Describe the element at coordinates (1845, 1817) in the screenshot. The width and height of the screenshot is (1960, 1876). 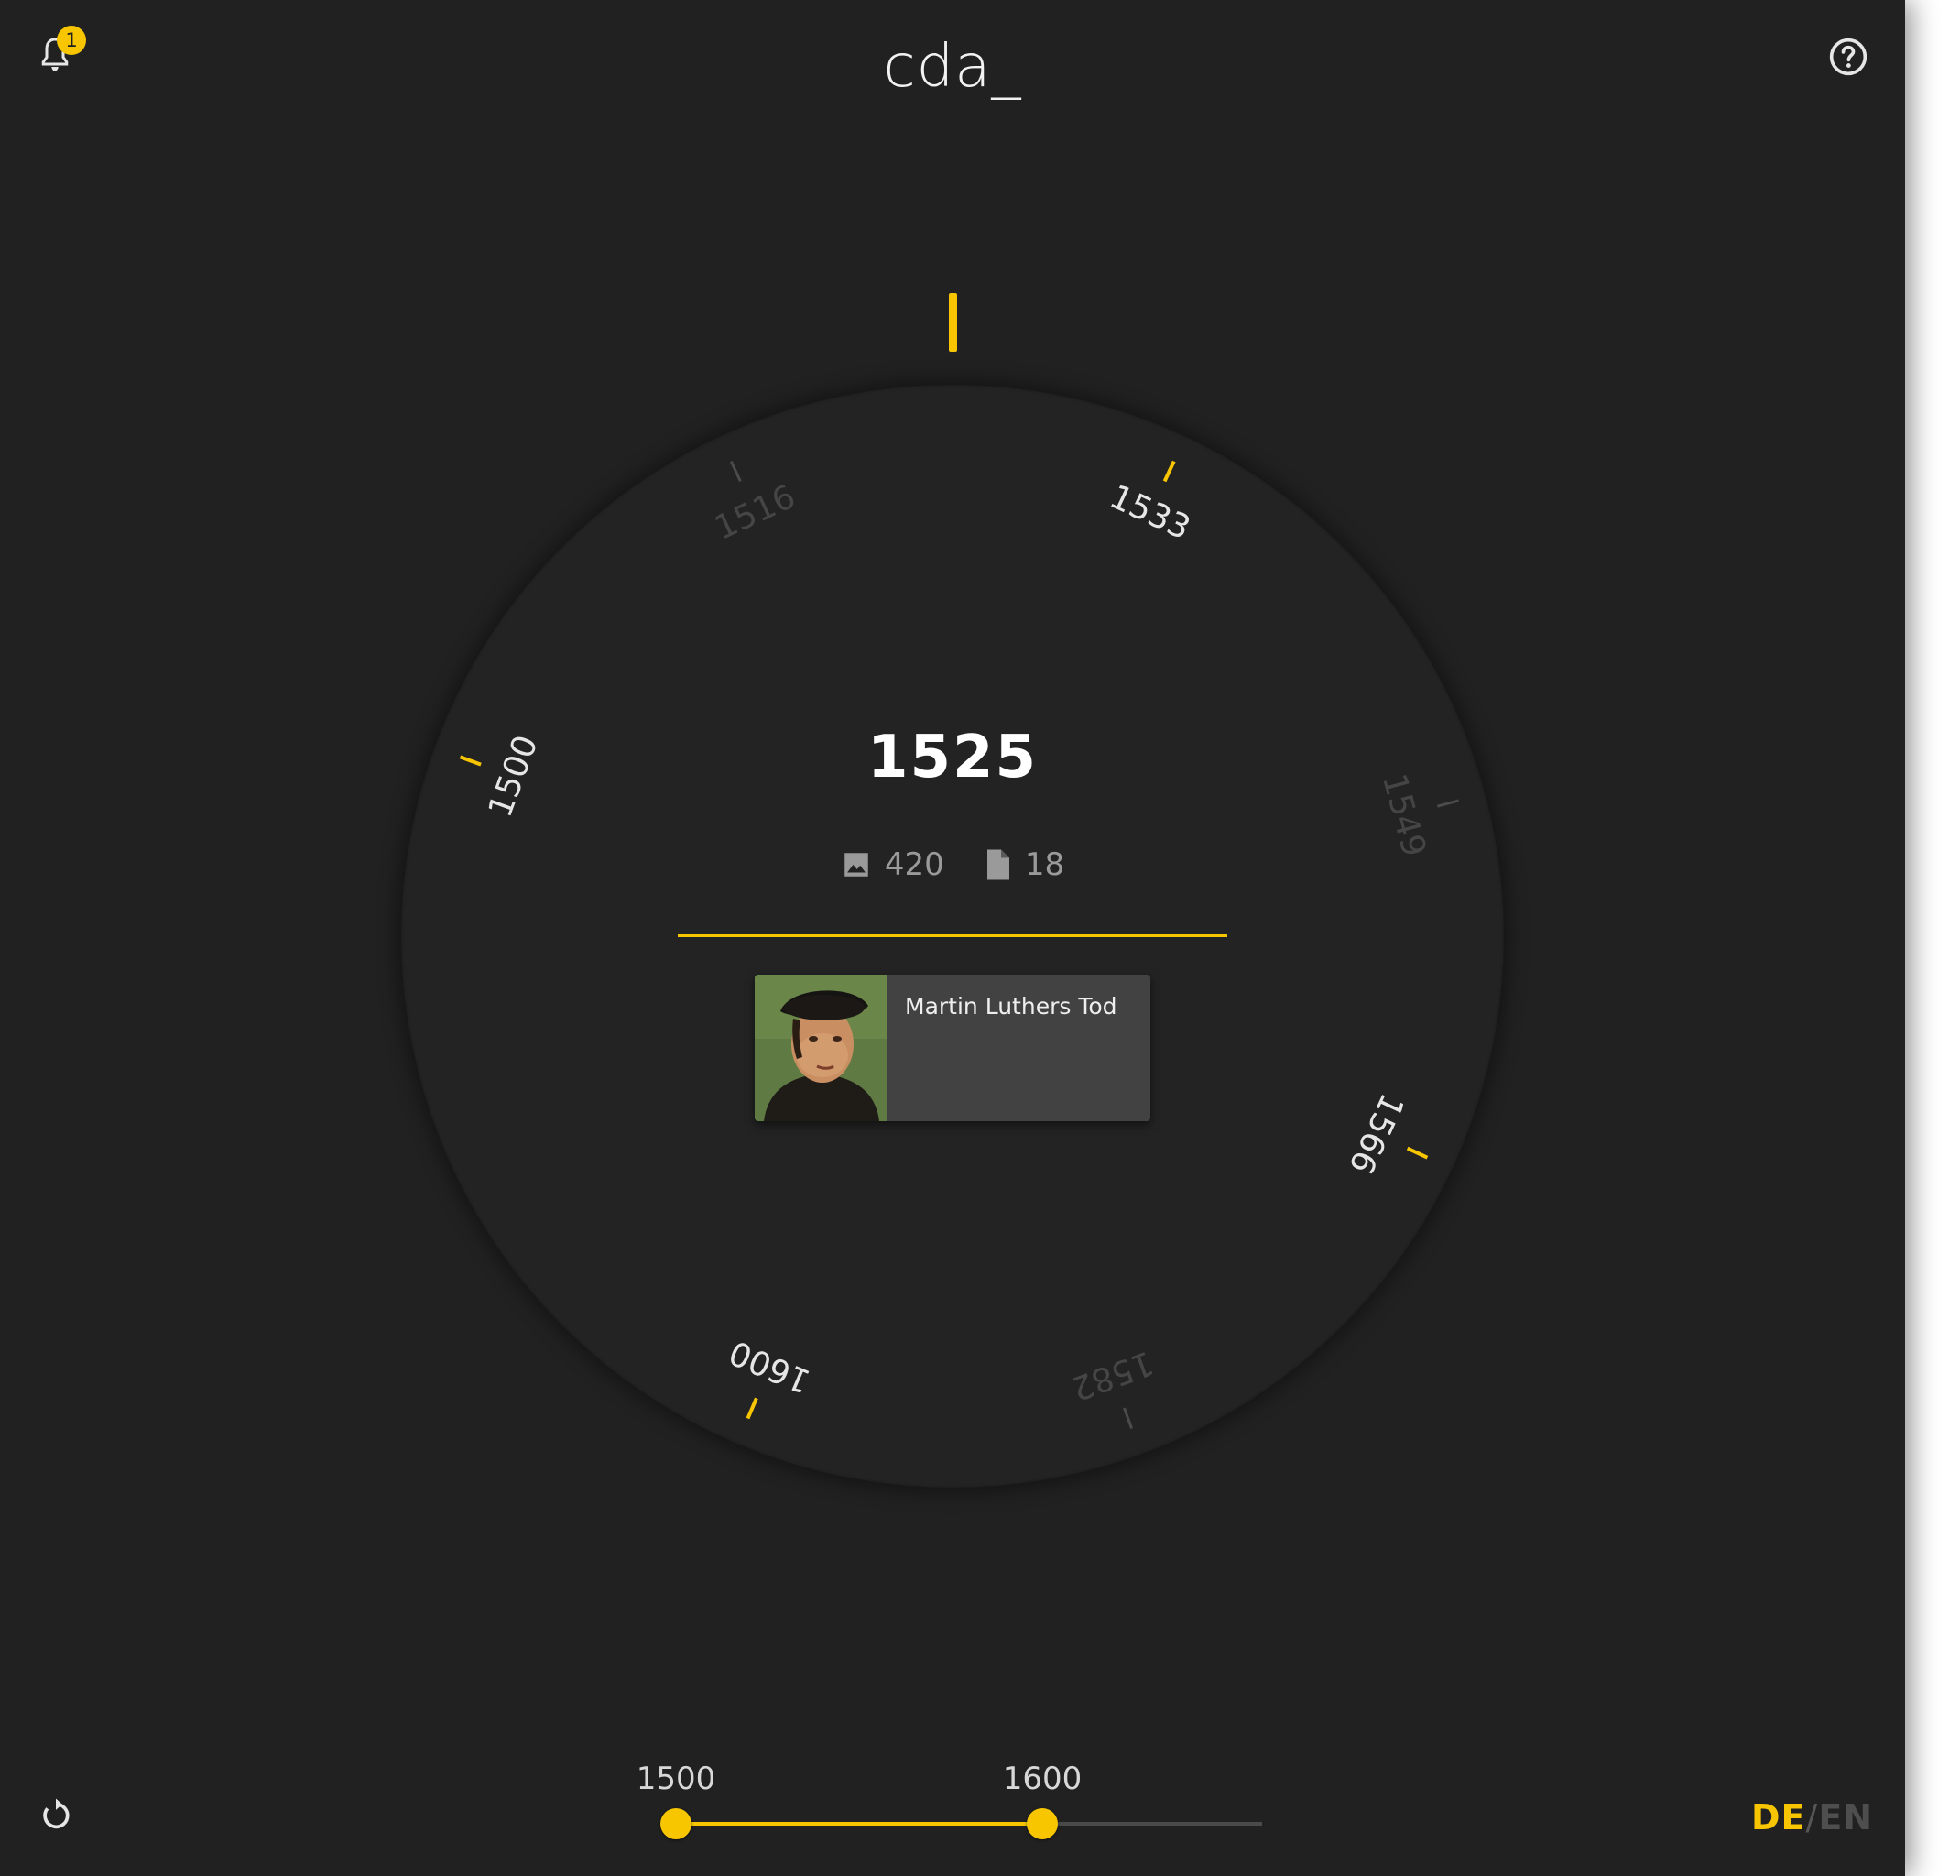
I see `lang-en-button: EN` at that location.